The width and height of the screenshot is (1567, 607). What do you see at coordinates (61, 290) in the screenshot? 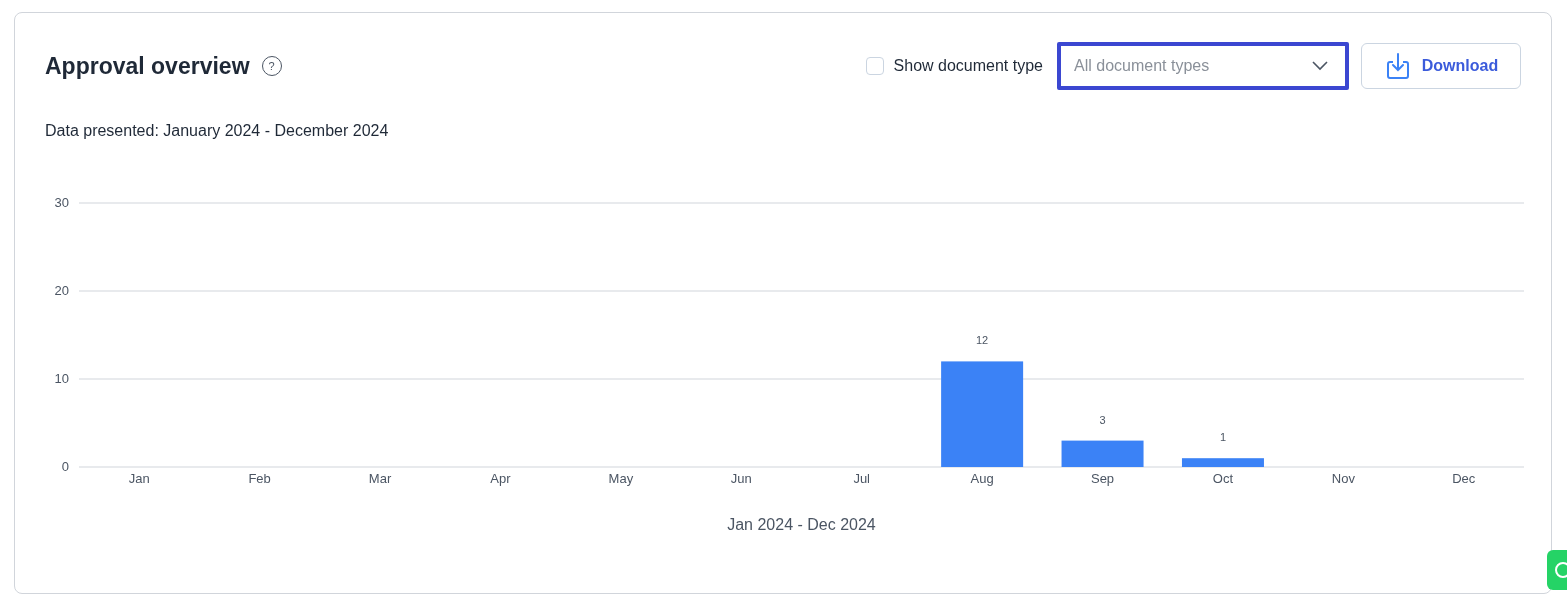
I see `y-tick-label: 20` at bounding box center [61, 290].